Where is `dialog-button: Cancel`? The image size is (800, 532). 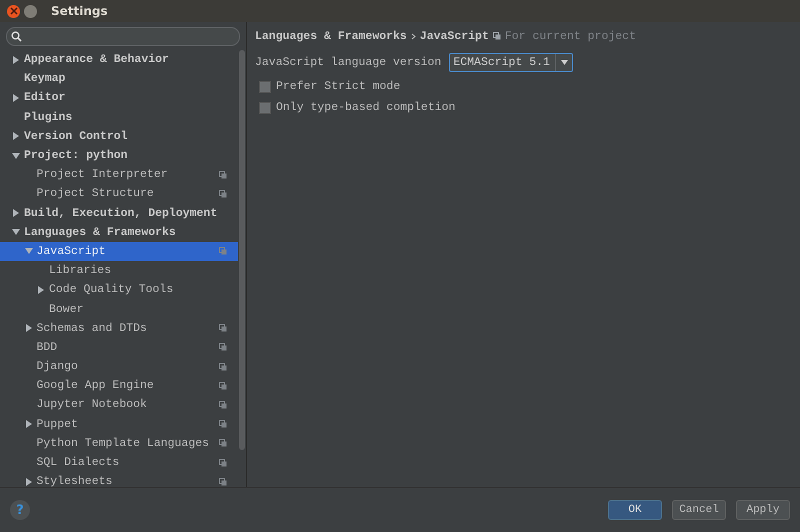 dialog-button: Cancel is located at coordinates (699, 510).